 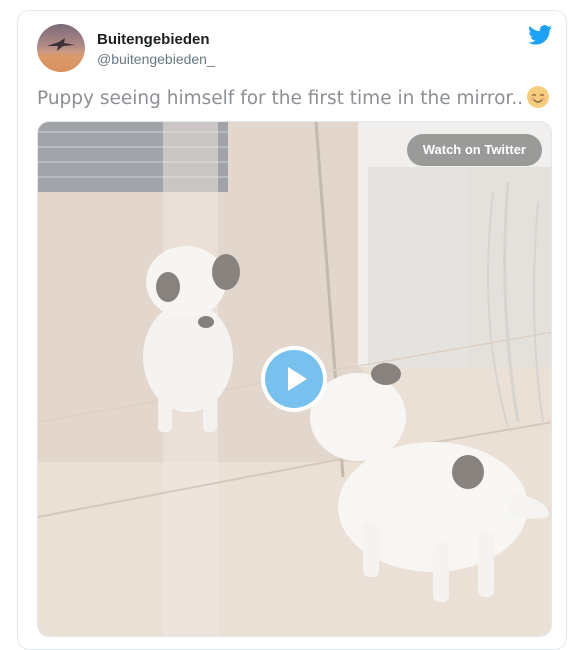 What do you see at coordinates (540, 35) in the screenshot?
I see `twitter-bird-icon` at bounding box center [540, 35].